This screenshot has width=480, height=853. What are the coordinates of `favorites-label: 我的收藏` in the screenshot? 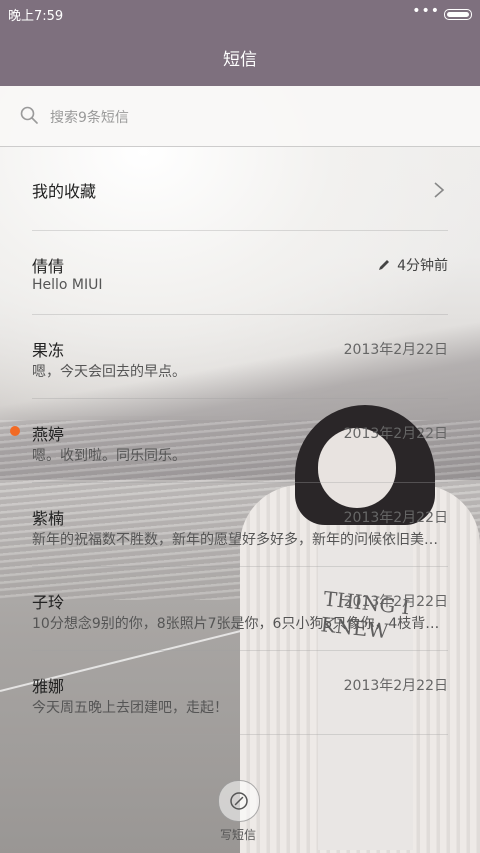 It's located at (64, 191).